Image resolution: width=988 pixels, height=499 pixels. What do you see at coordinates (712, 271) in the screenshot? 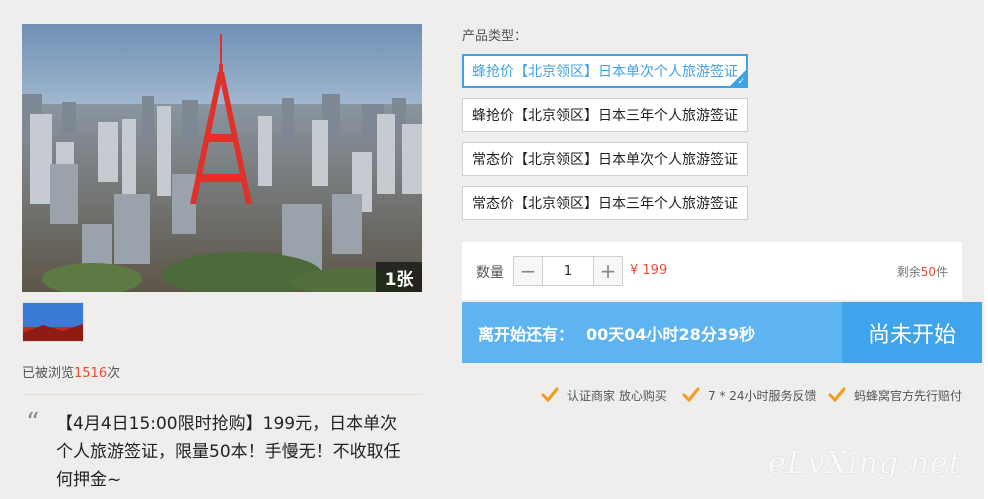
I see `quantity-section: 数量 − 1 + ¥ 199 剩余50件` at bounding box center [712, 271].